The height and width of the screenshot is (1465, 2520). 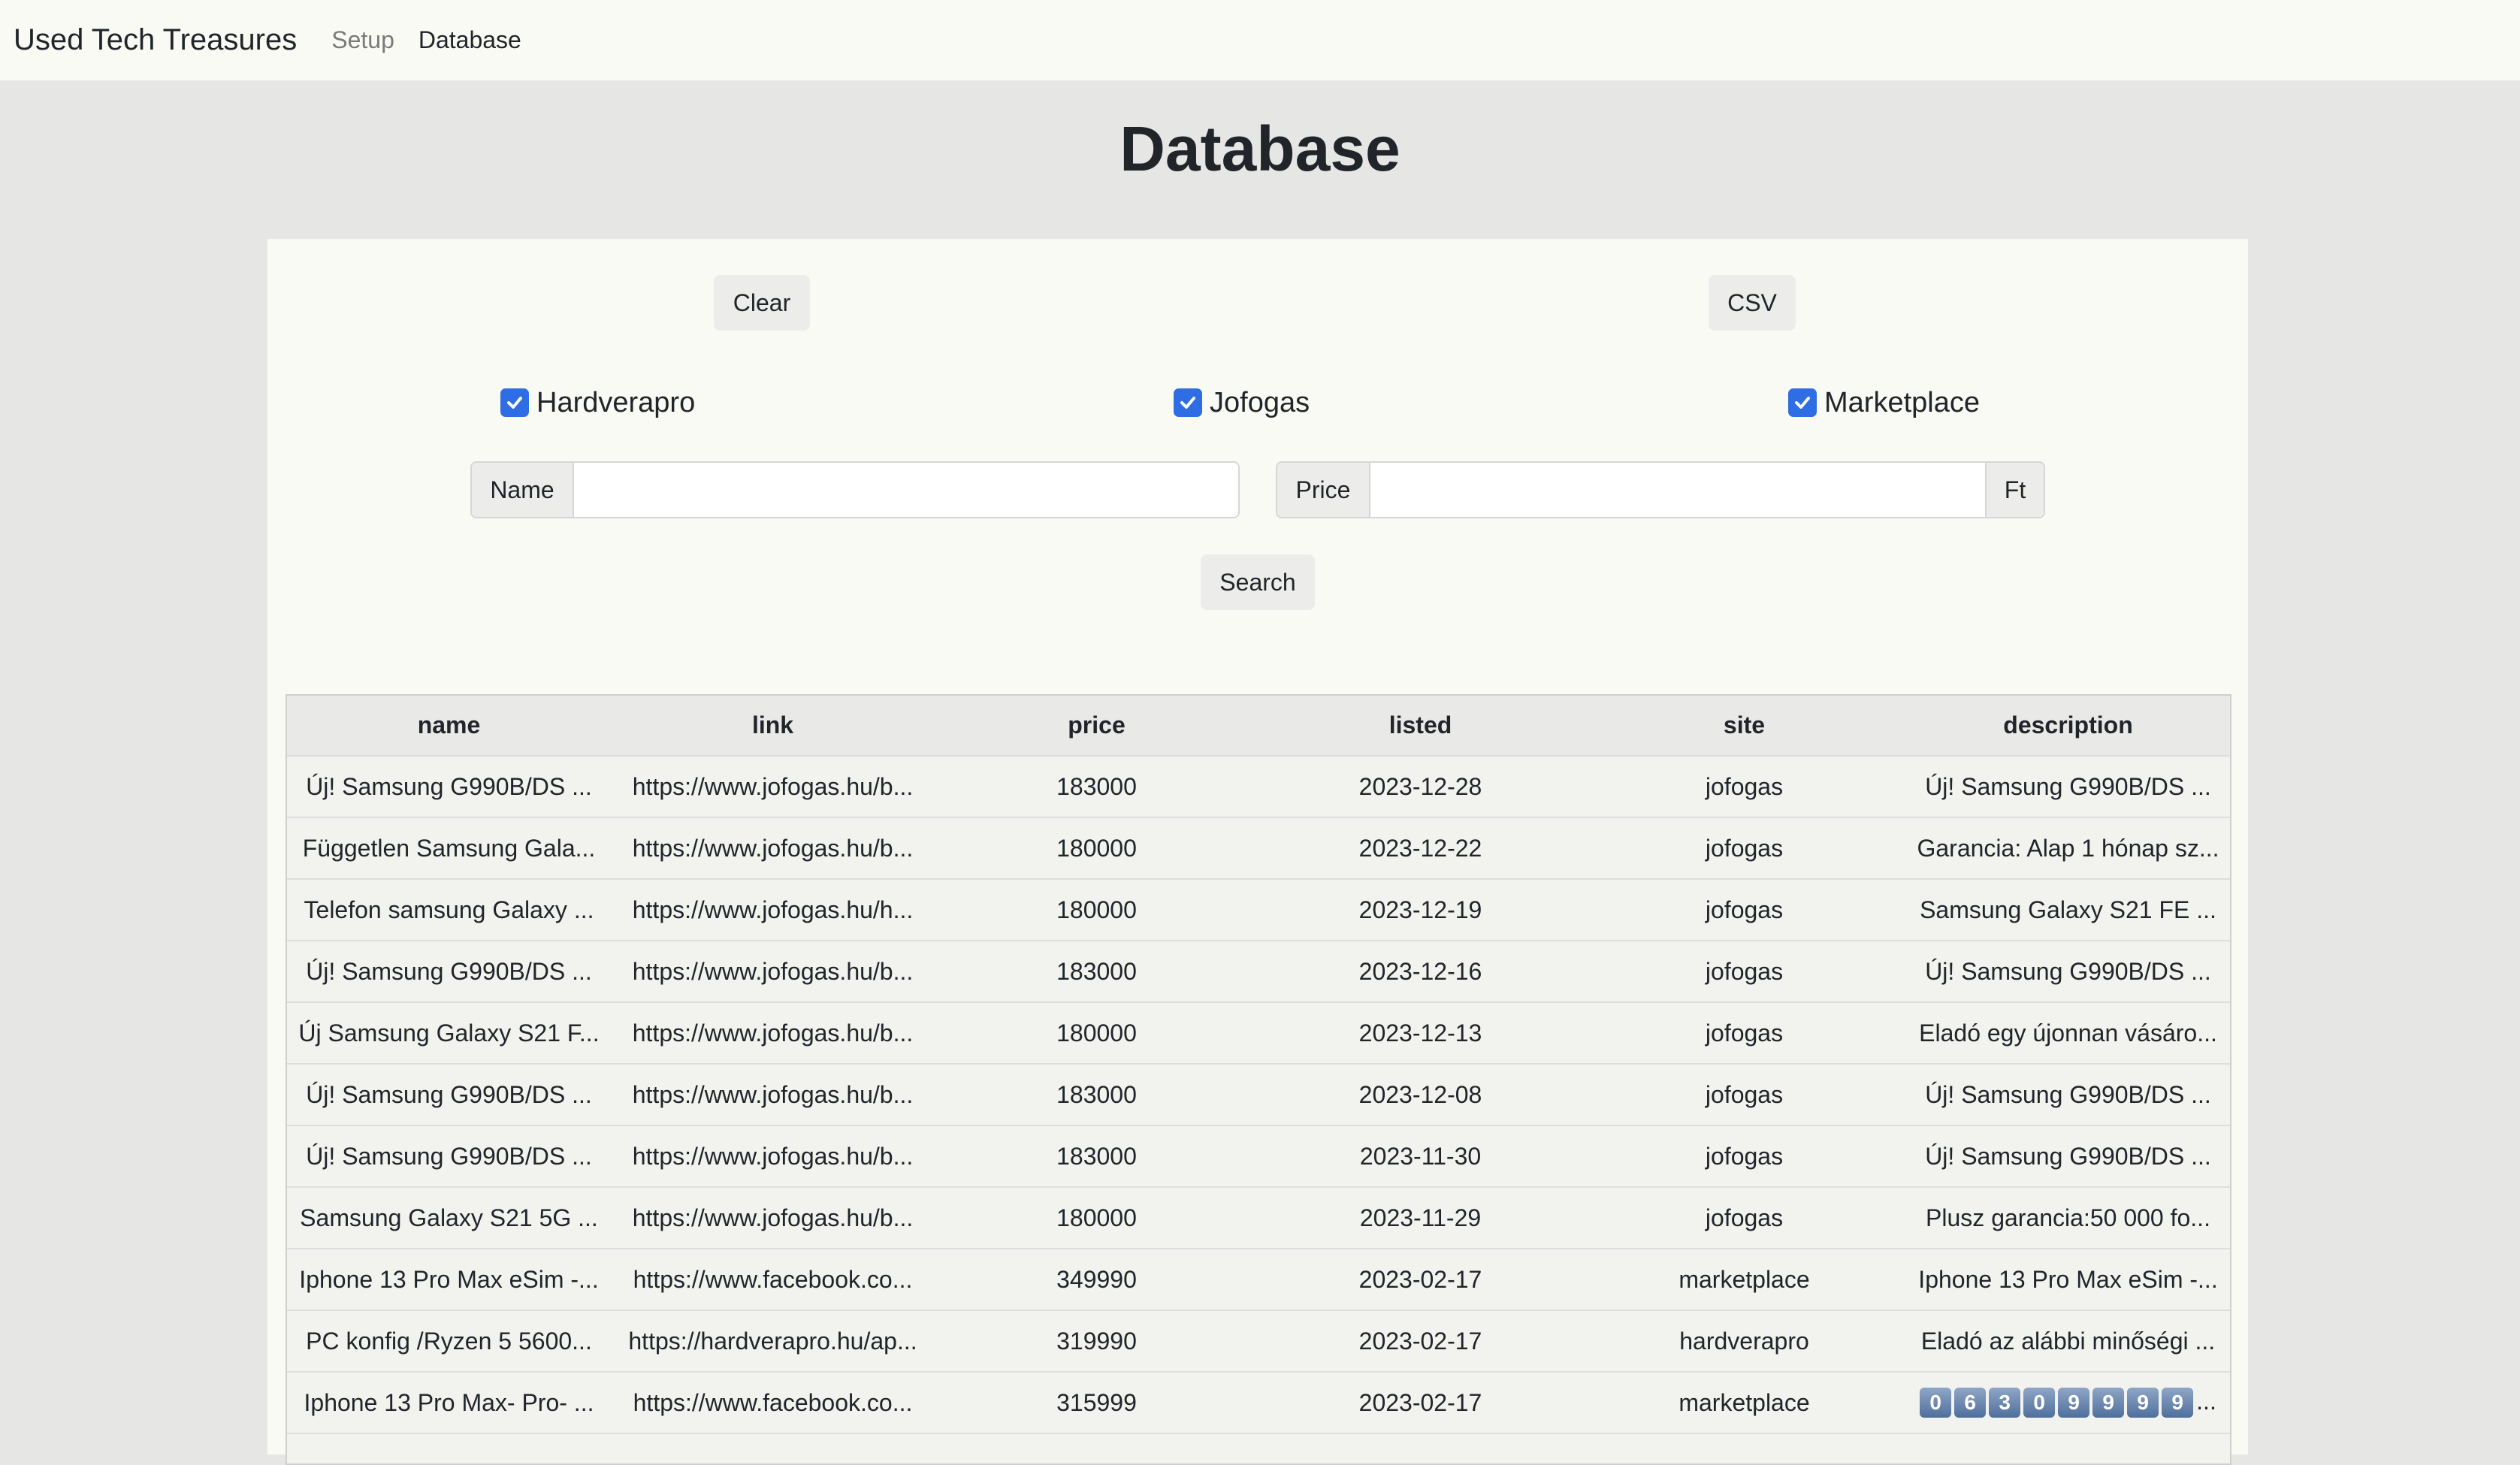 I want to click on filter-hardverapro: Hardverapro, so click(x=597, y=403).